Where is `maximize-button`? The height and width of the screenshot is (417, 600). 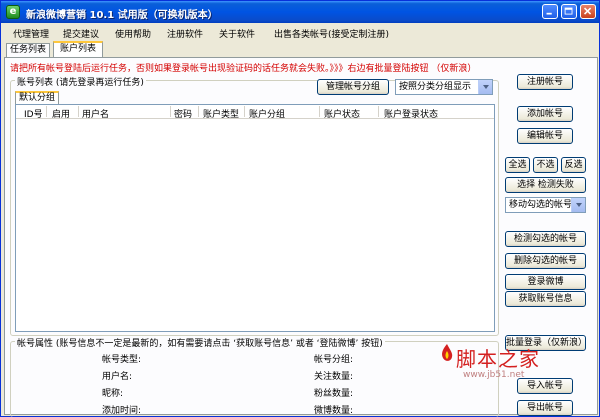 maximize-button is located at coordinates (569, 11).